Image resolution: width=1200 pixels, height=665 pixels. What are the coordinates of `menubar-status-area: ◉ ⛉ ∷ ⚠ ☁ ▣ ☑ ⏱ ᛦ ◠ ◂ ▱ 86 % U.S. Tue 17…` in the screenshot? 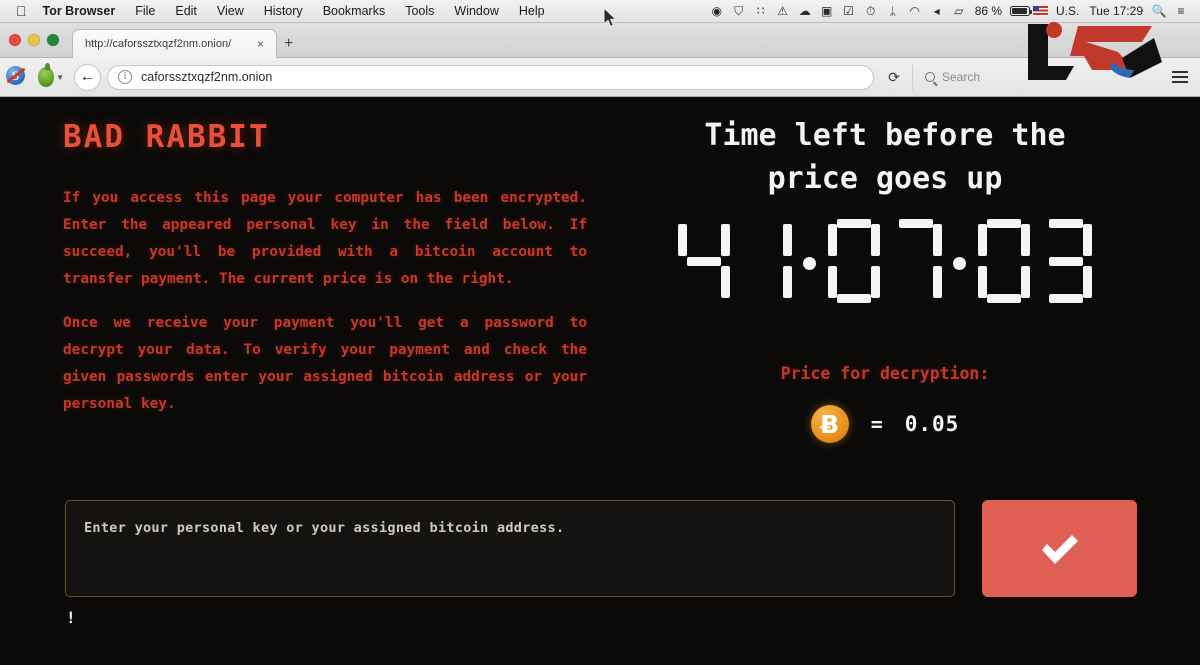 It's located at (953, 11).